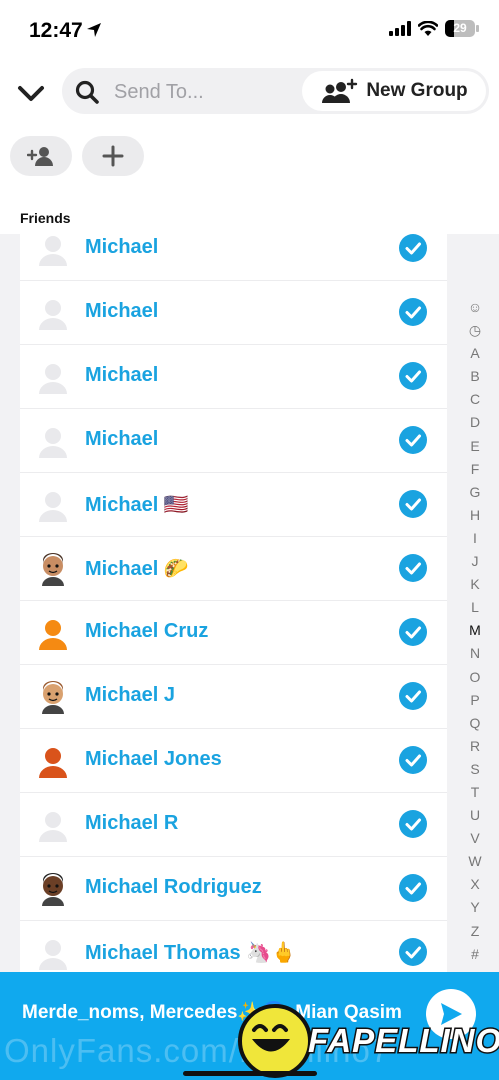 This screenshot has height=1080, width=499. What do you see at coordinates (475, 492) in the screenshot?
I see `alpha-index-letter: G` at bounding box center [475, 492].